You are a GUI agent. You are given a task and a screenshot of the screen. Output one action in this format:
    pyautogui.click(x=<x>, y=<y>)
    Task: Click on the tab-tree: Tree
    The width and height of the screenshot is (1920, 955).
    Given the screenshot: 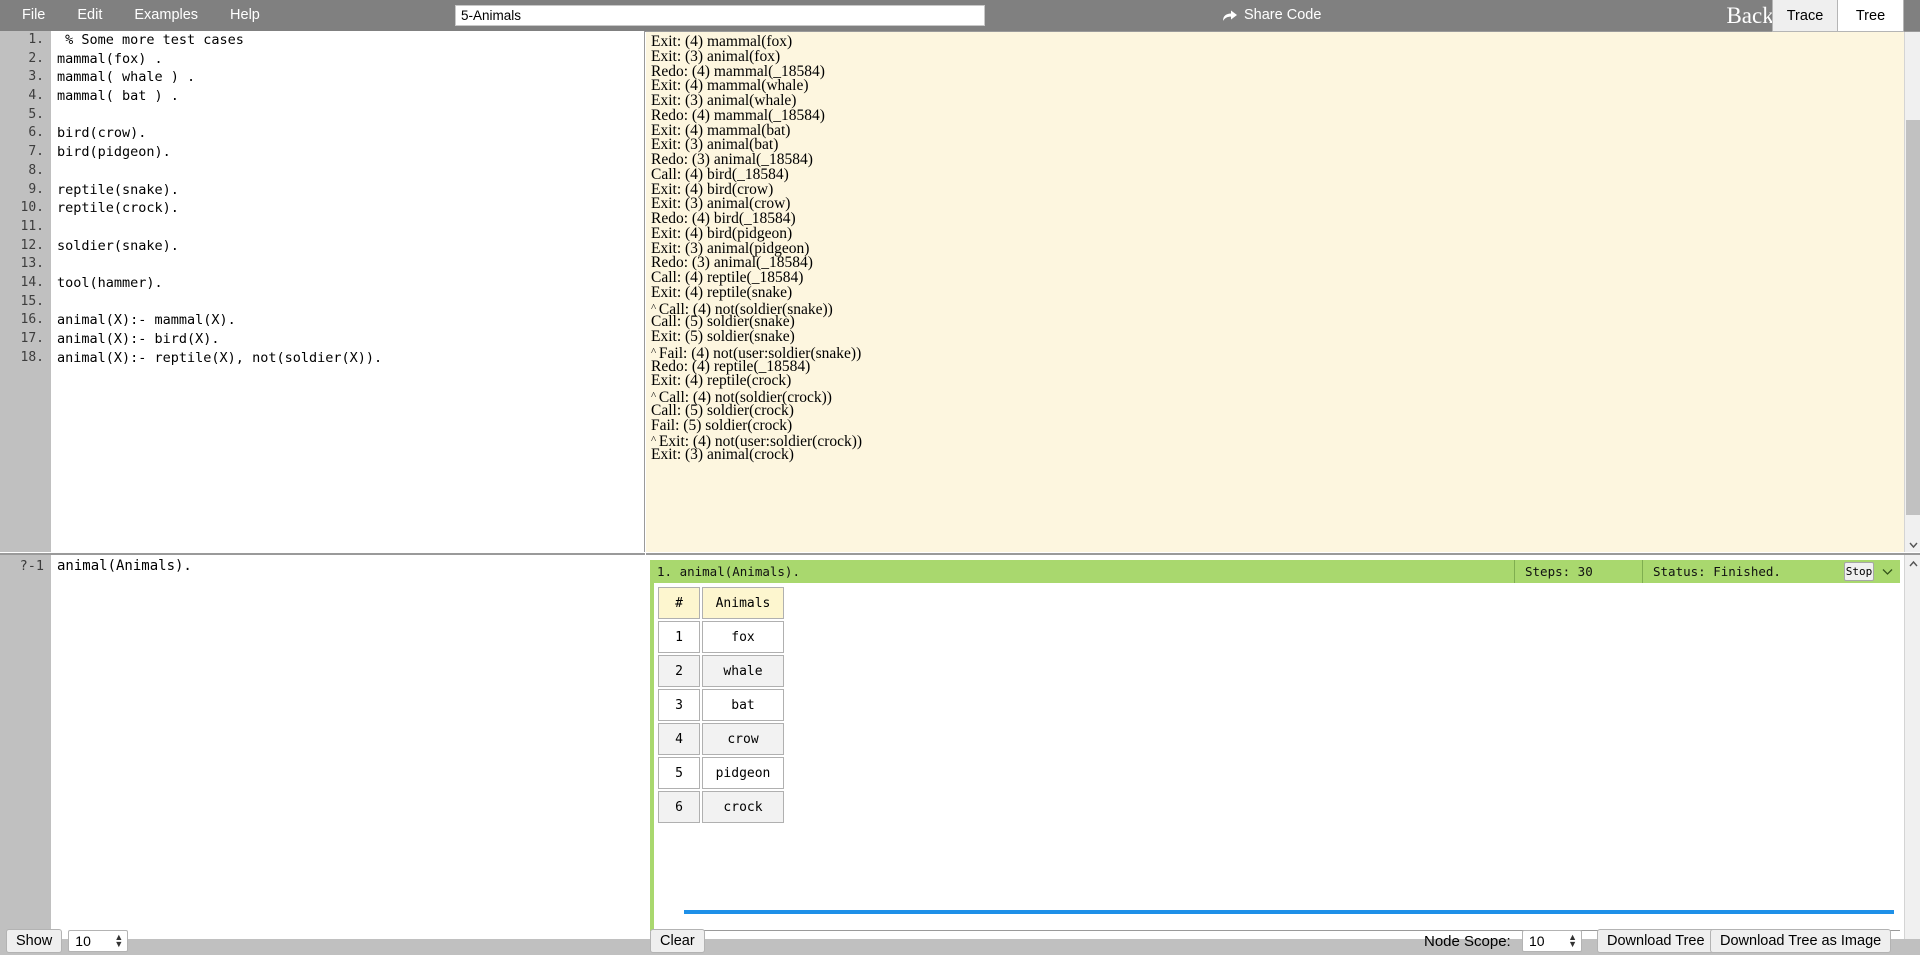 What is the action you would take?
    pyautogui.click(x=1871, y=16)
    